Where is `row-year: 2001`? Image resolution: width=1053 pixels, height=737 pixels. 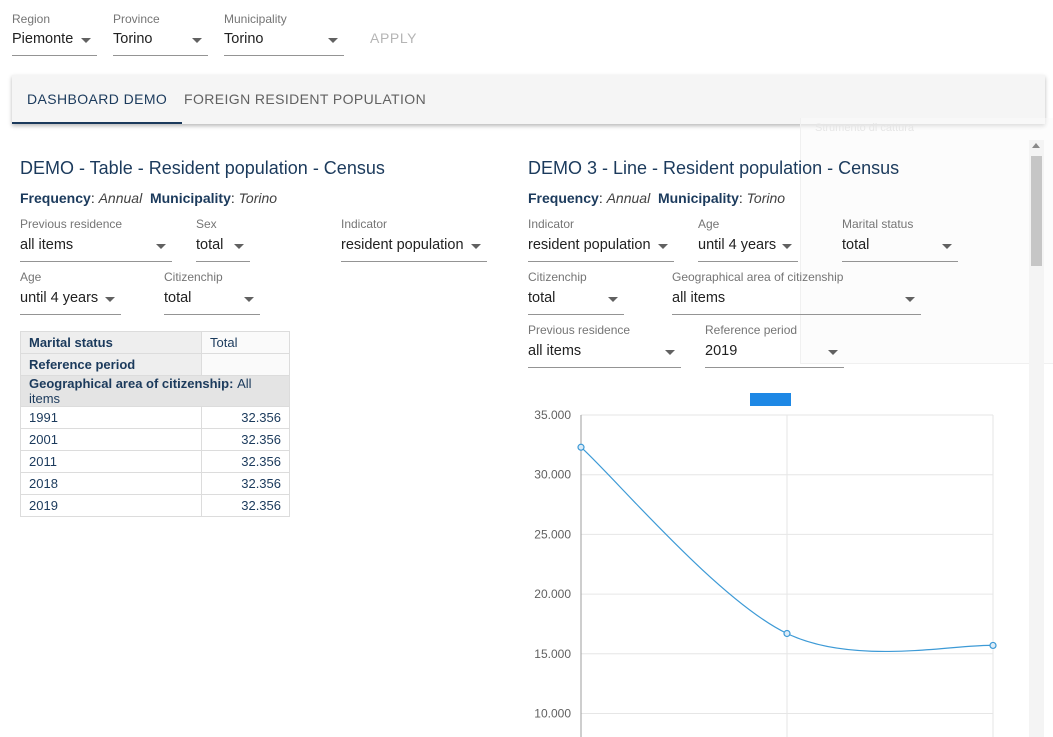
row-year: 2001 is located at coordinates (111, 439).